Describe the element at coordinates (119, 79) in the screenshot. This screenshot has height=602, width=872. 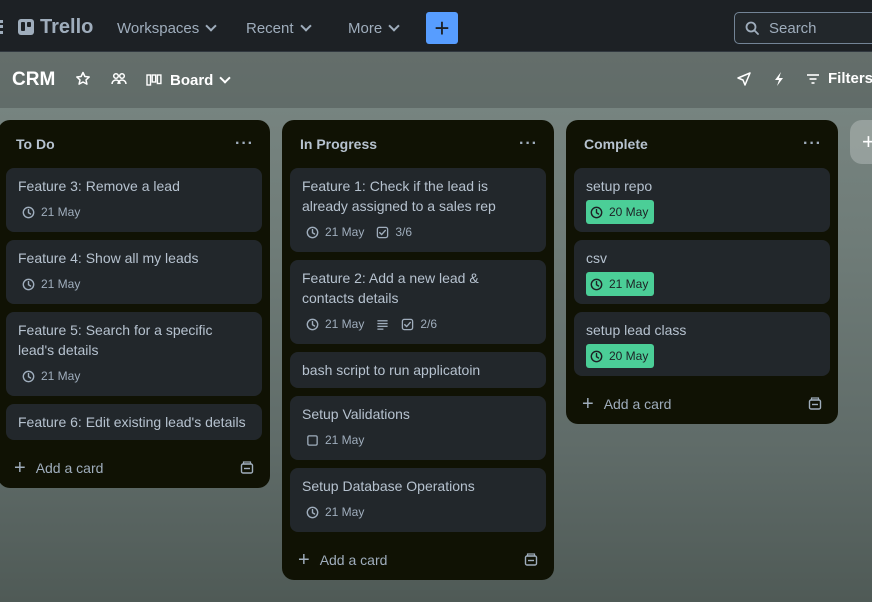
I see `workspace-visibility-icon` at that location.